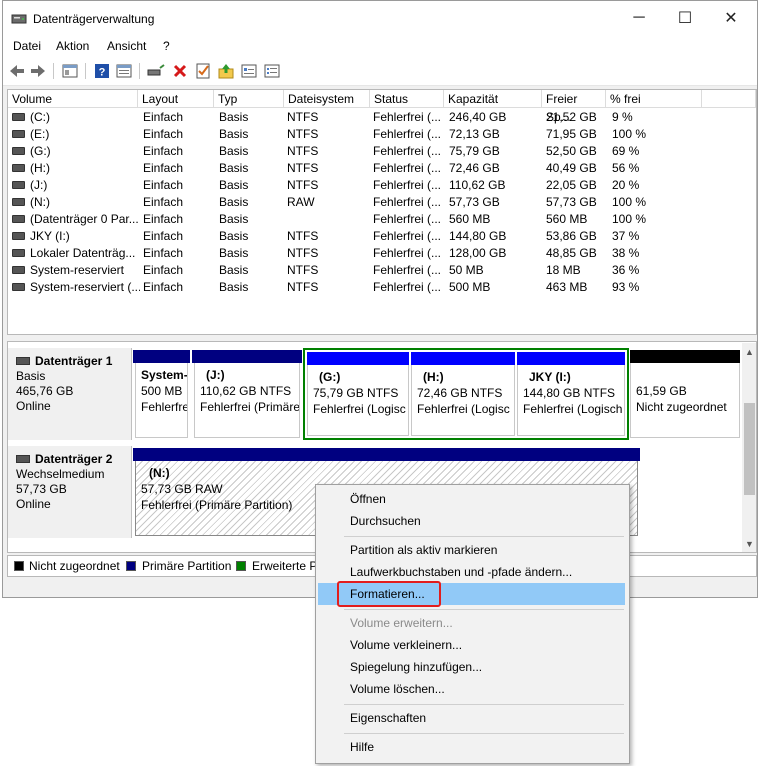 This screenshot has height=766, width=761. I want to click on partition-g: (G:) 75,79 GB NTFS Fehlerfrei (Logisc, so click(358, 394).